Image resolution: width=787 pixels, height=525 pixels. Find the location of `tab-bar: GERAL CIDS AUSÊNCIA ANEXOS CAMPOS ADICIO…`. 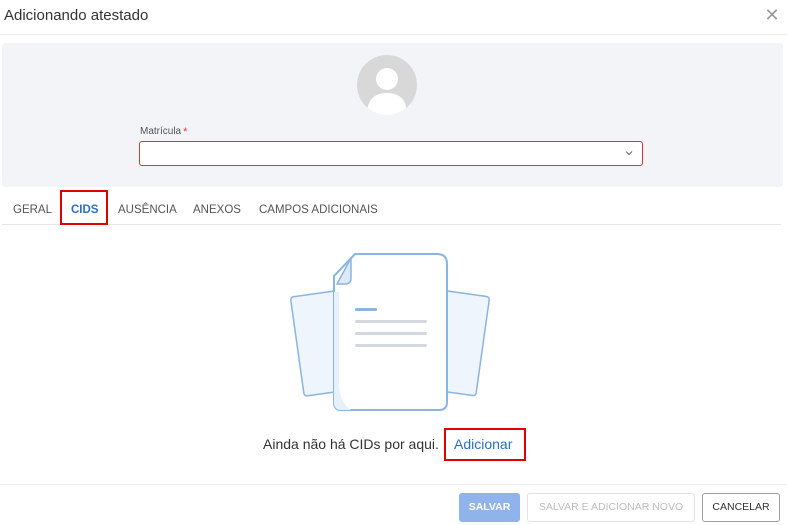

tab-bar: GERAL CIDS AUSÊNCIA ANEXOS CAMPOS ADICIO… is located at coordinates (391, 210).